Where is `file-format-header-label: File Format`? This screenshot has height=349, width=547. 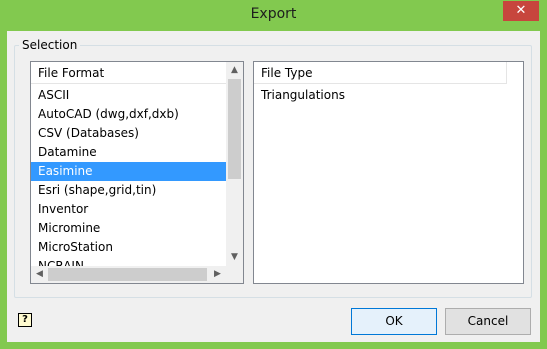
file-format-header-label: File Format is located at coordinates (71, 73).